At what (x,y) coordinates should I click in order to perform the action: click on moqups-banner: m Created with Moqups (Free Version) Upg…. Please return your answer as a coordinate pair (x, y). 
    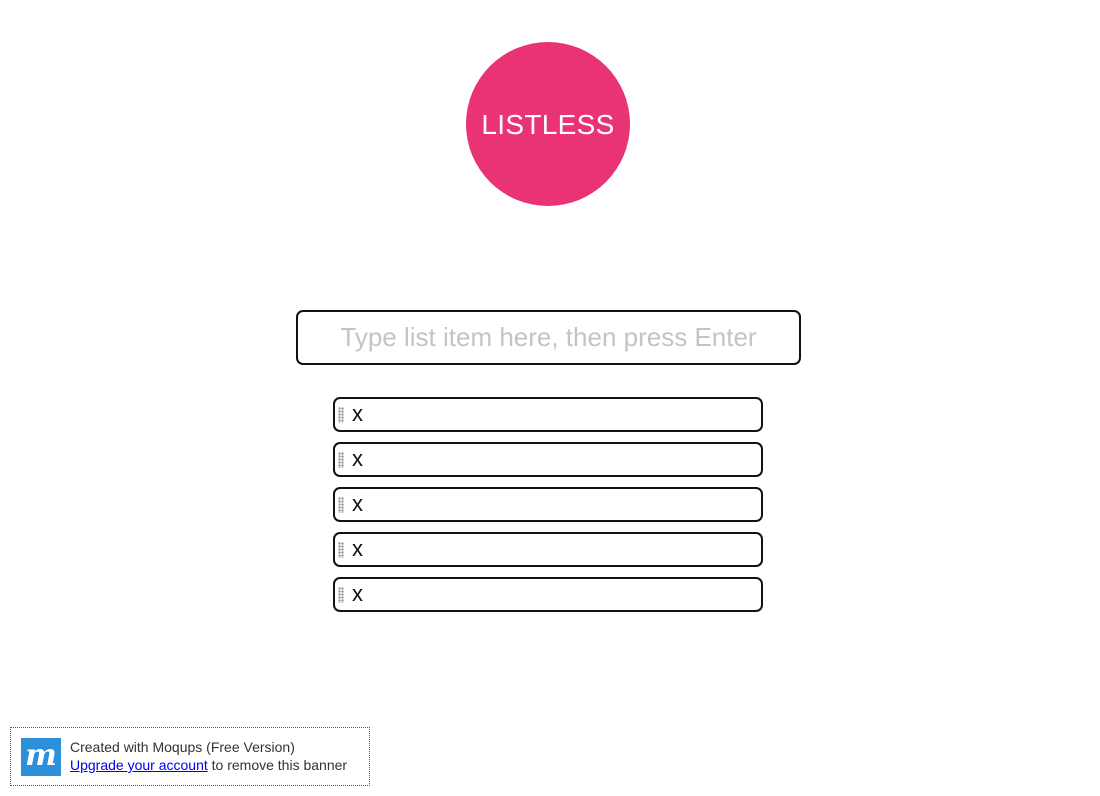
    Looking at the image, I should click on (190, 756).